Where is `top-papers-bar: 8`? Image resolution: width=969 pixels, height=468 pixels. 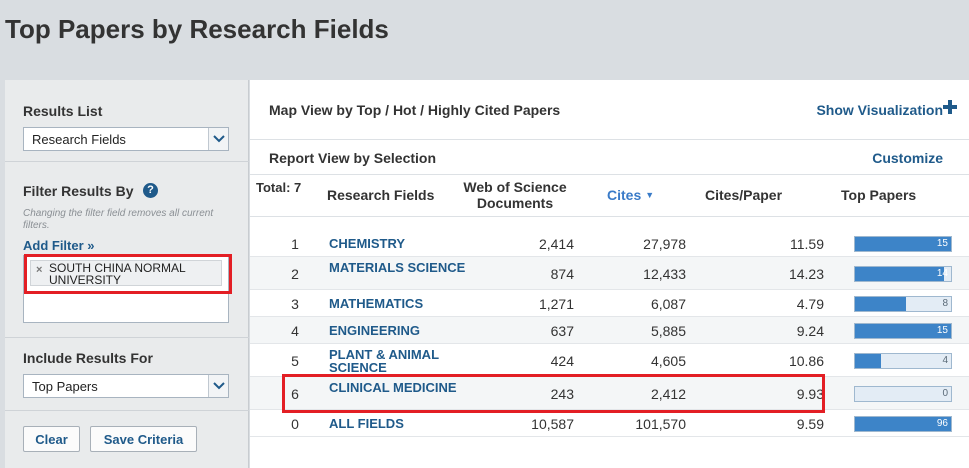 top-papers-bar: 8 is located at coordinates (903, 304).